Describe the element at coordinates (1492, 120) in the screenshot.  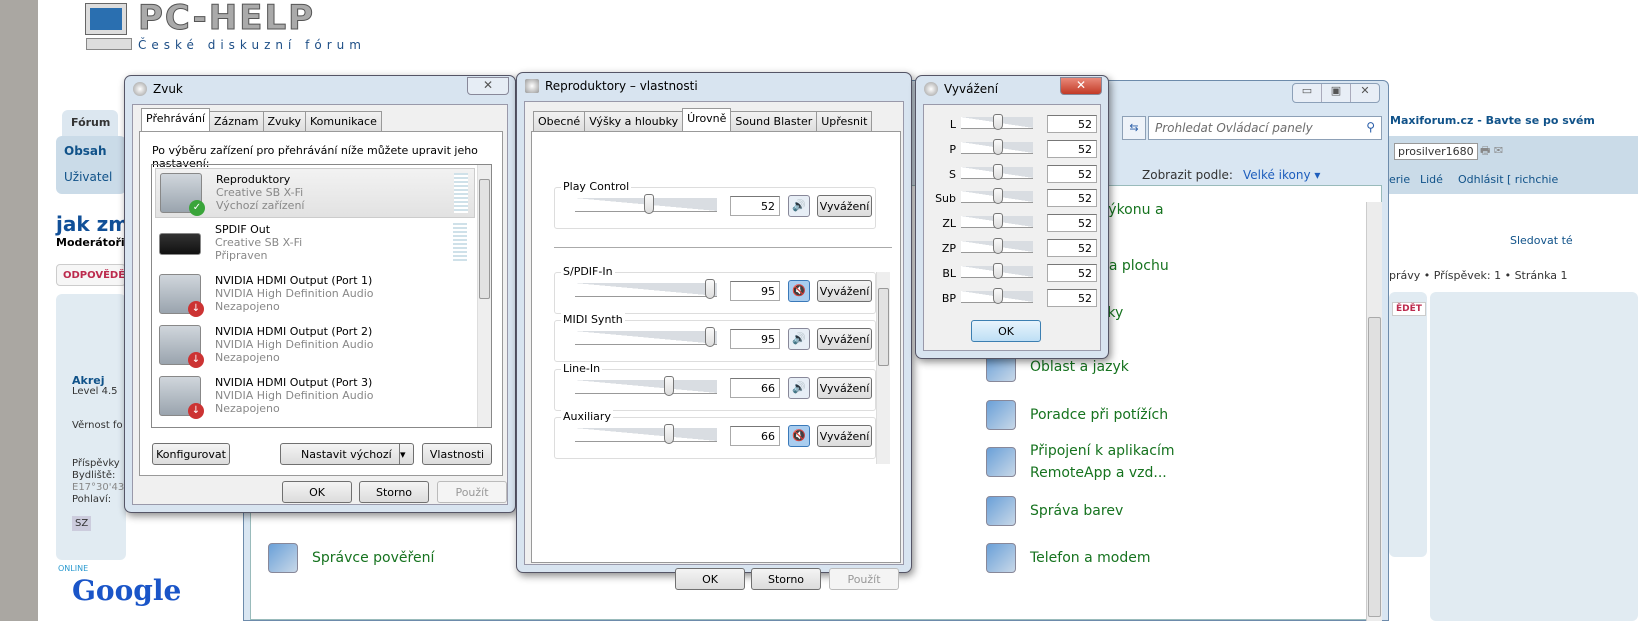
I see `site-link: Maxiforum.cz - Bavte se po svém` at that location.